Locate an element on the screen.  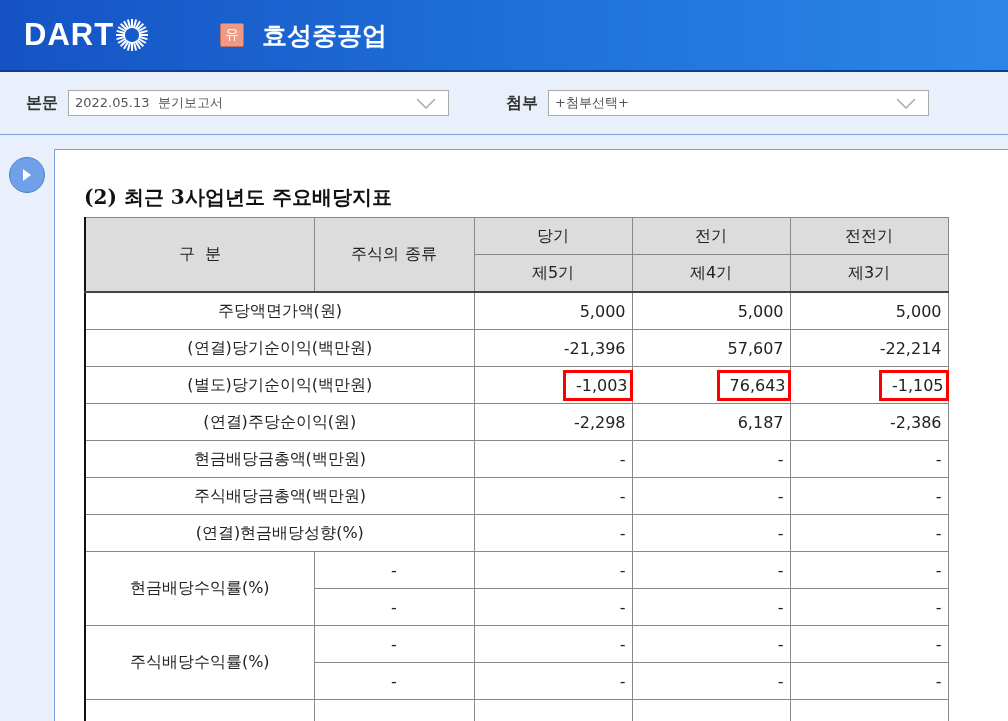
column-header: 제4기 is located at coordinates (711, 273).